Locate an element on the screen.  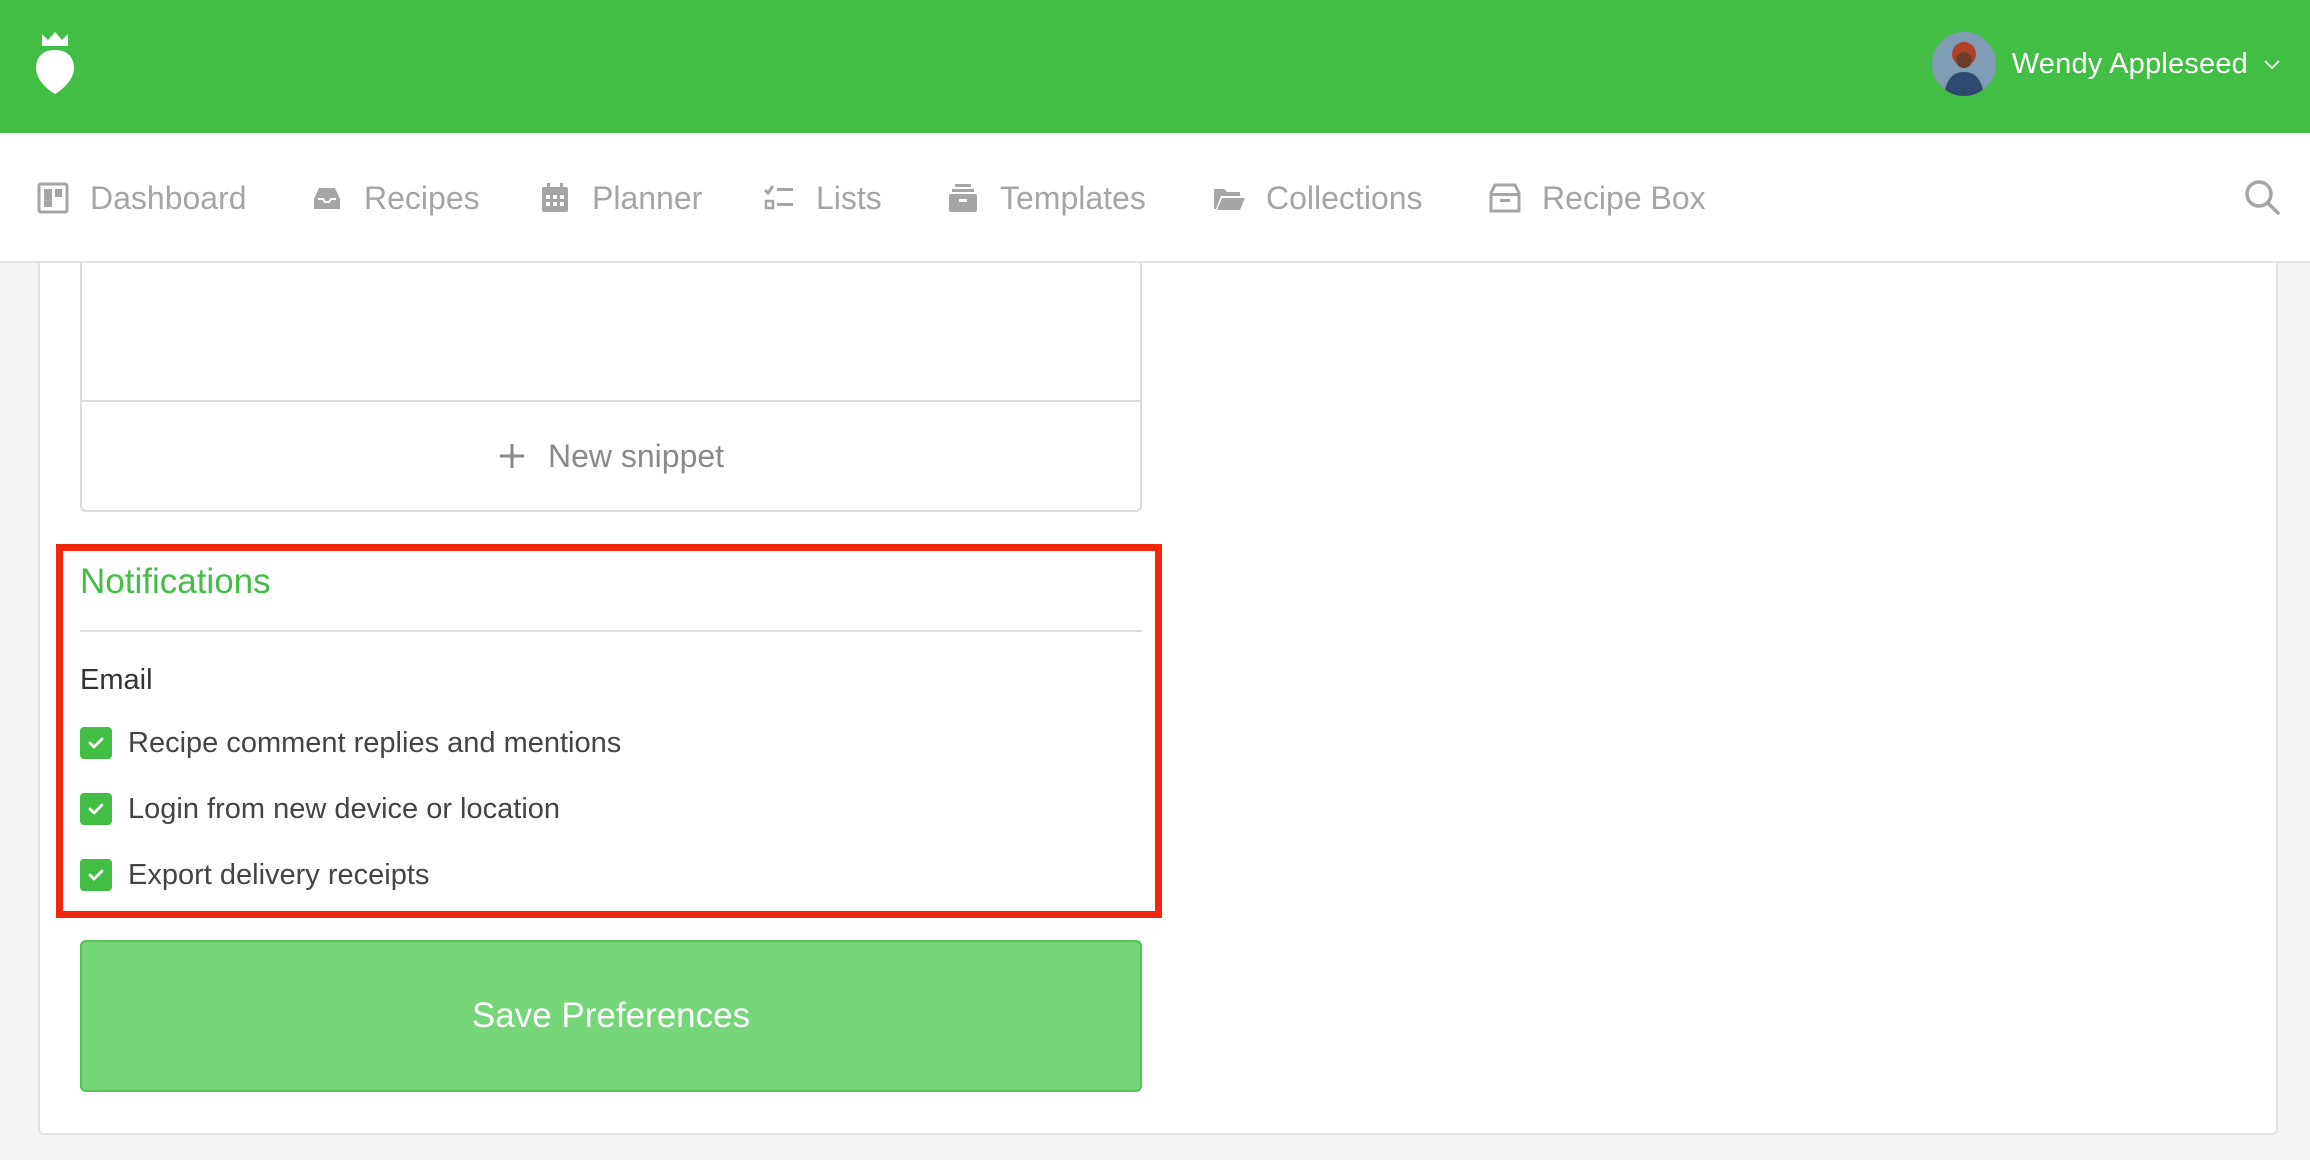
nav-item-recipe-box: Recipe Box is located at coordinates (1597, 198).